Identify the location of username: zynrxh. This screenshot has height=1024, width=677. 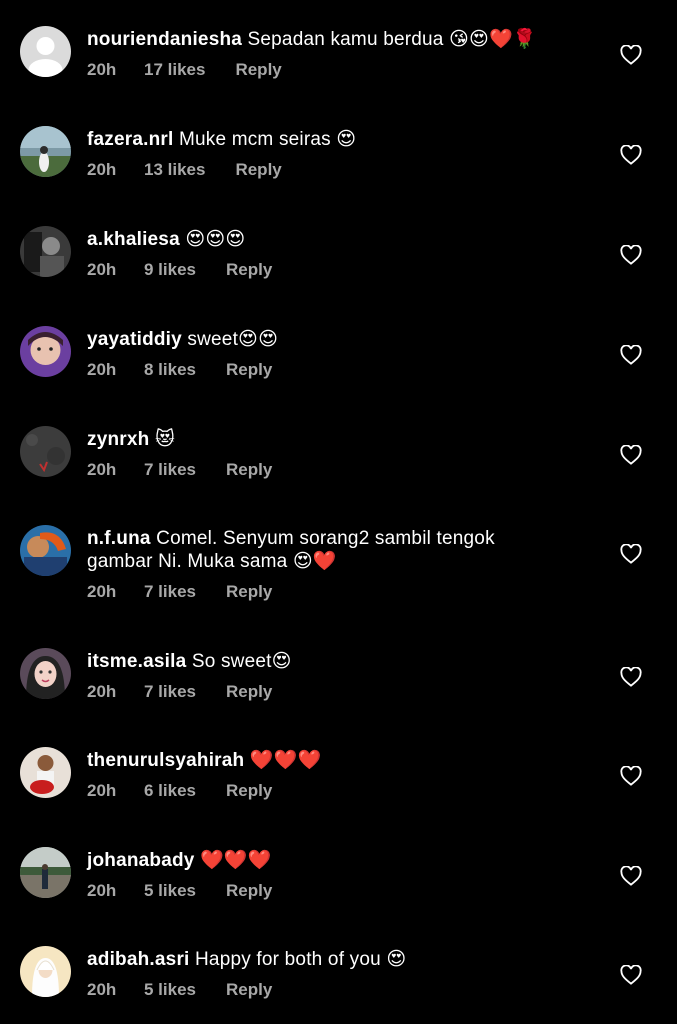
(118, 439).